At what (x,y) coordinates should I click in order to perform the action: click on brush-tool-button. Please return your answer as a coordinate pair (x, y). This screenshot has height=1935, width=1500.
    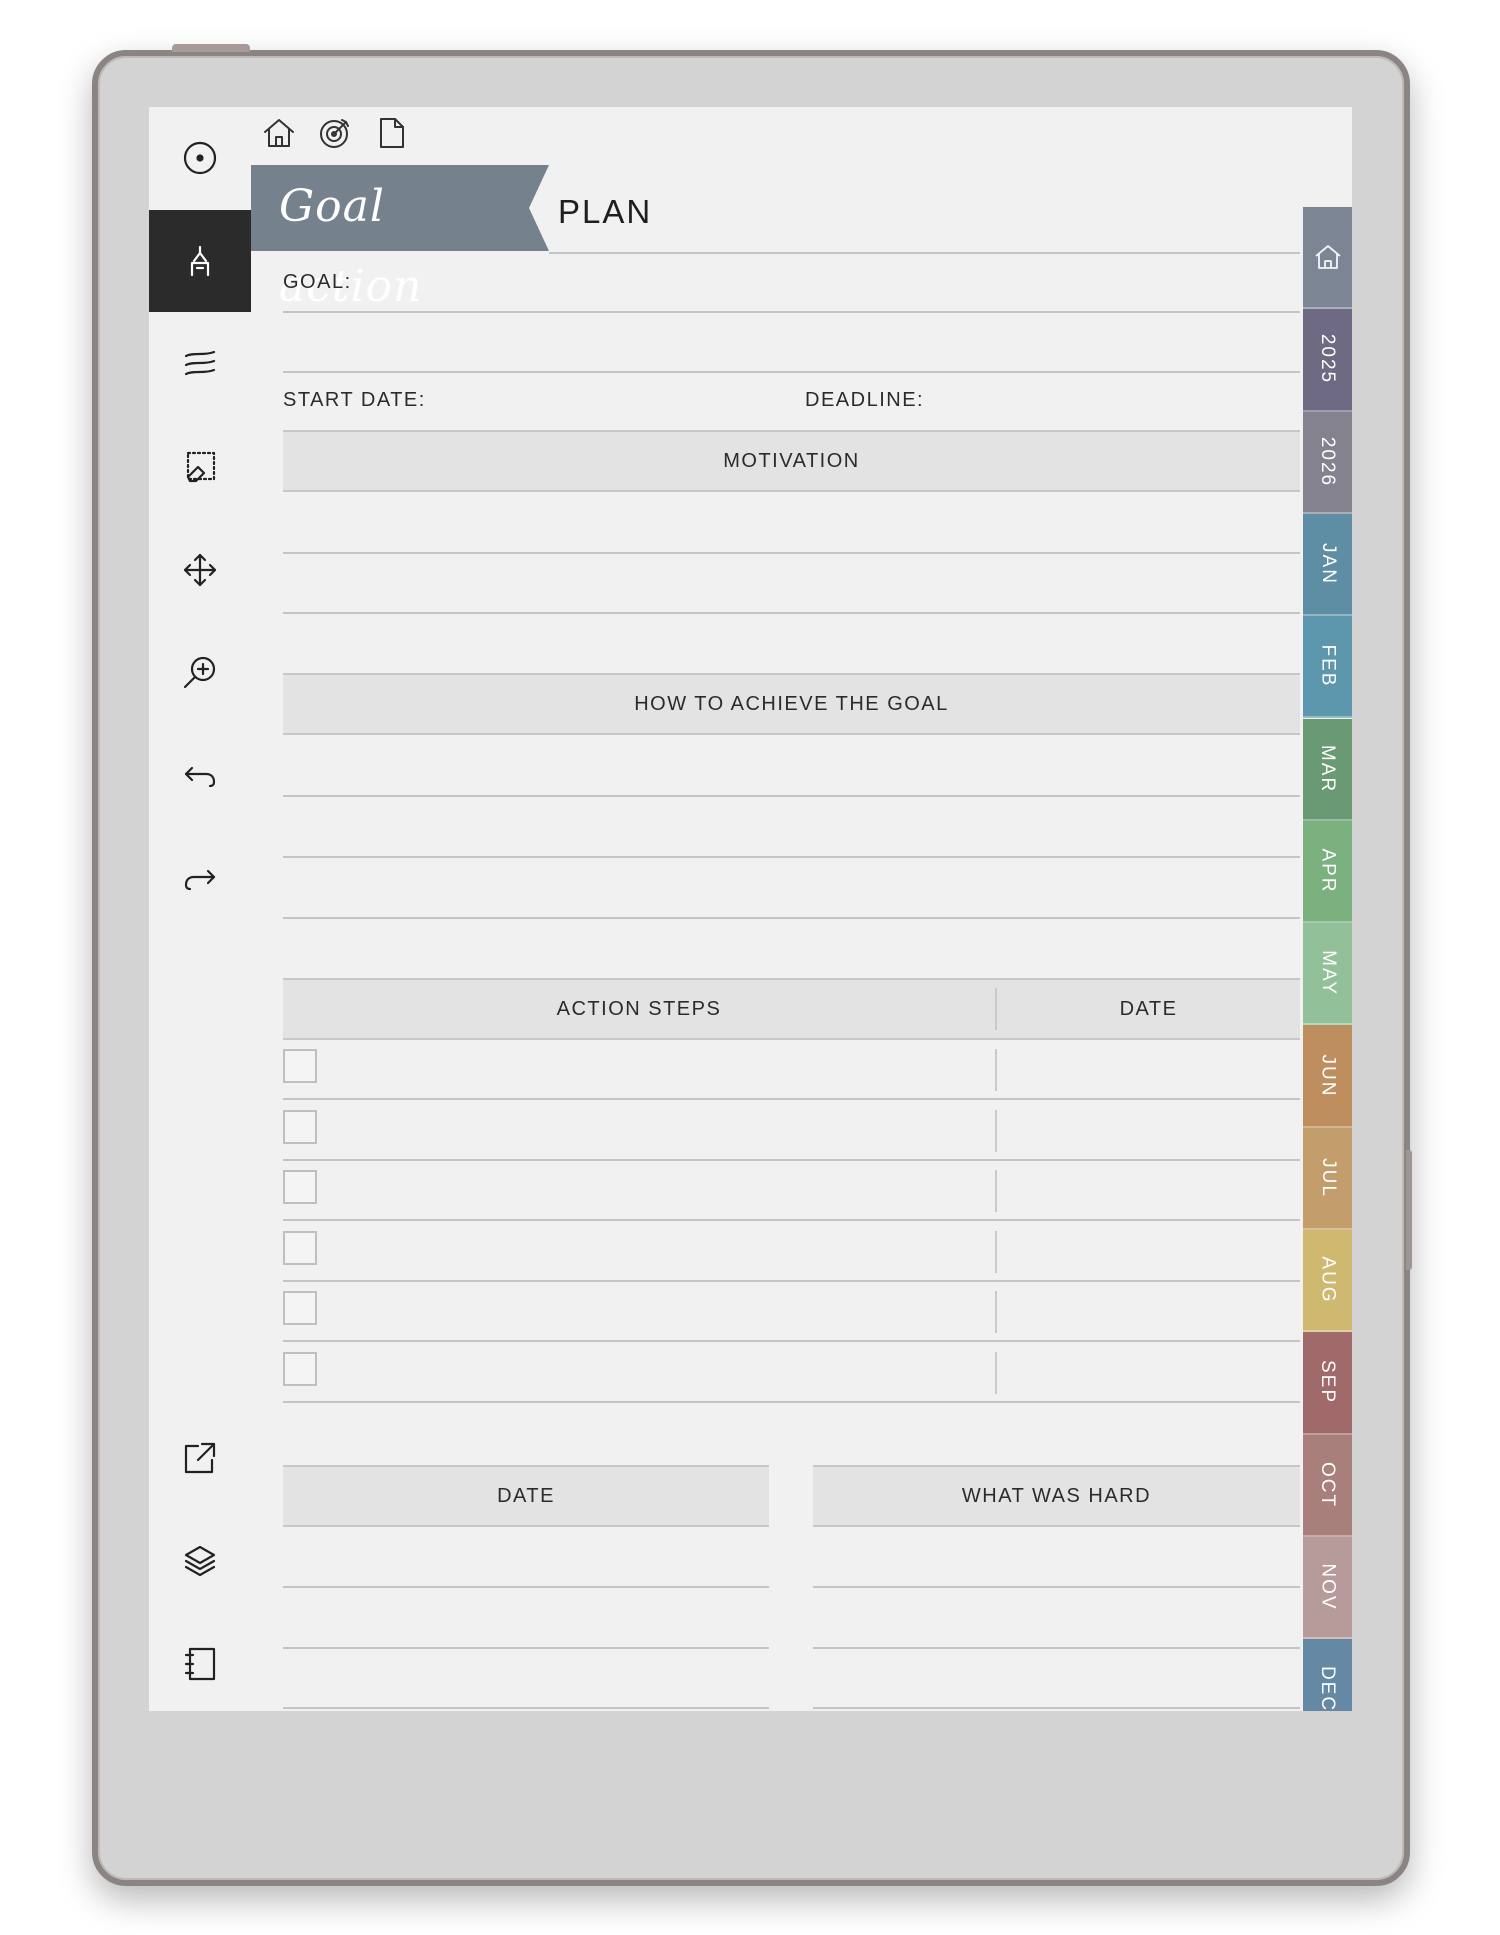
    Looking at the image, I should click on (200, 364).